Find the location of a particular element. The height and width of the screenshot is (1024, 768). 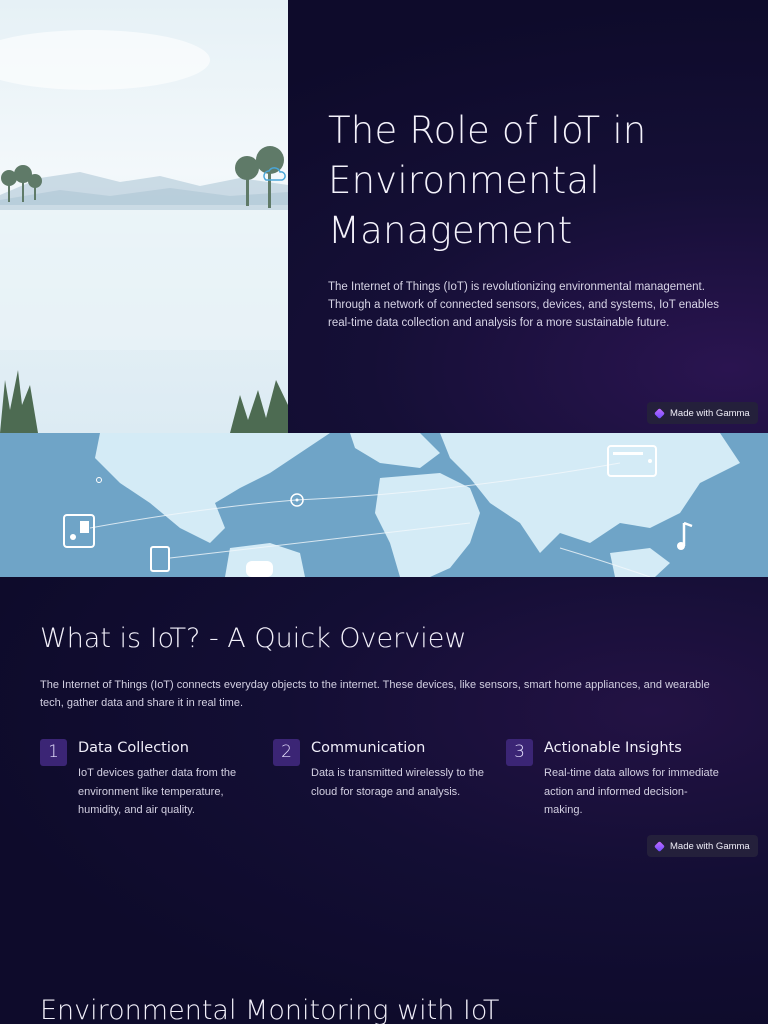

card-title: Data Collection is located at coordinates (133, 748).